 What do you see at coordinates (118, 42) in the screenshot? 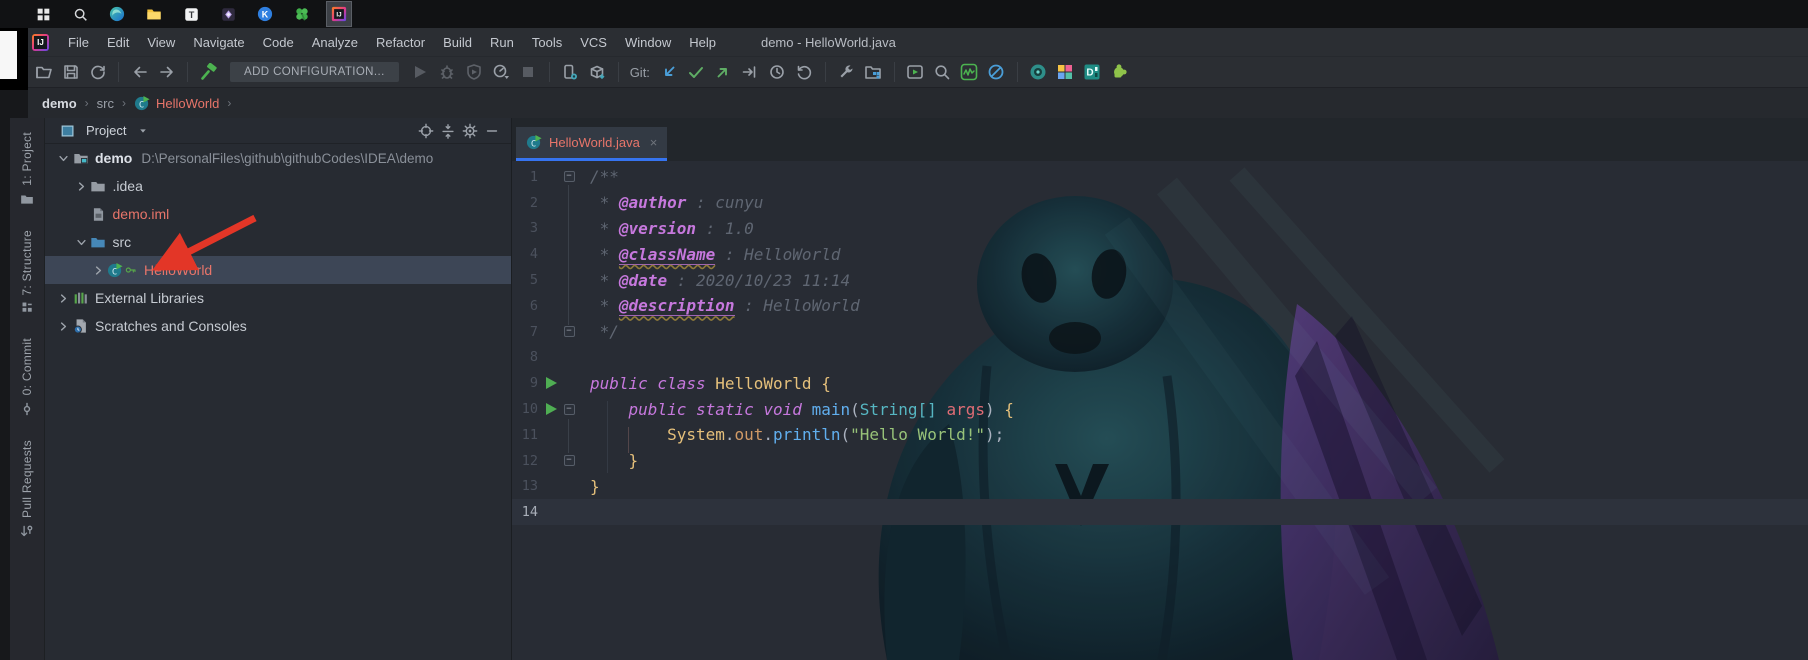
I see `menu-edit: Edit` at bounding box center [118, 42].